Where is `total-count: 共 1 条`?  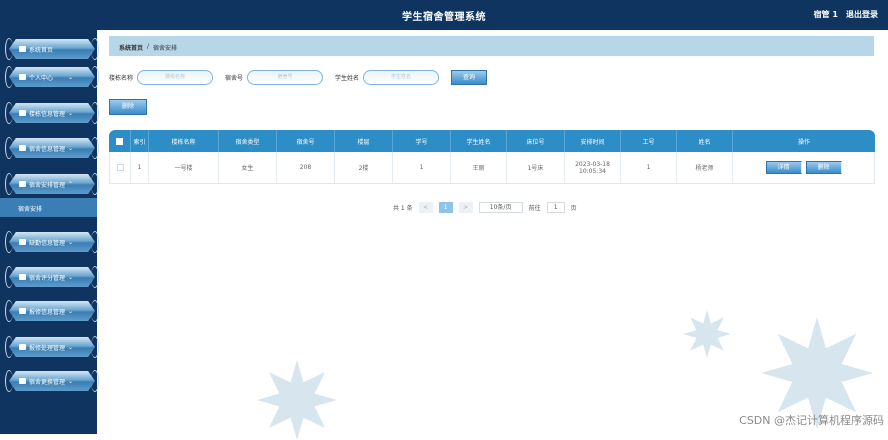 total-count: 共 1 条 is located at coordinates (403, 207).